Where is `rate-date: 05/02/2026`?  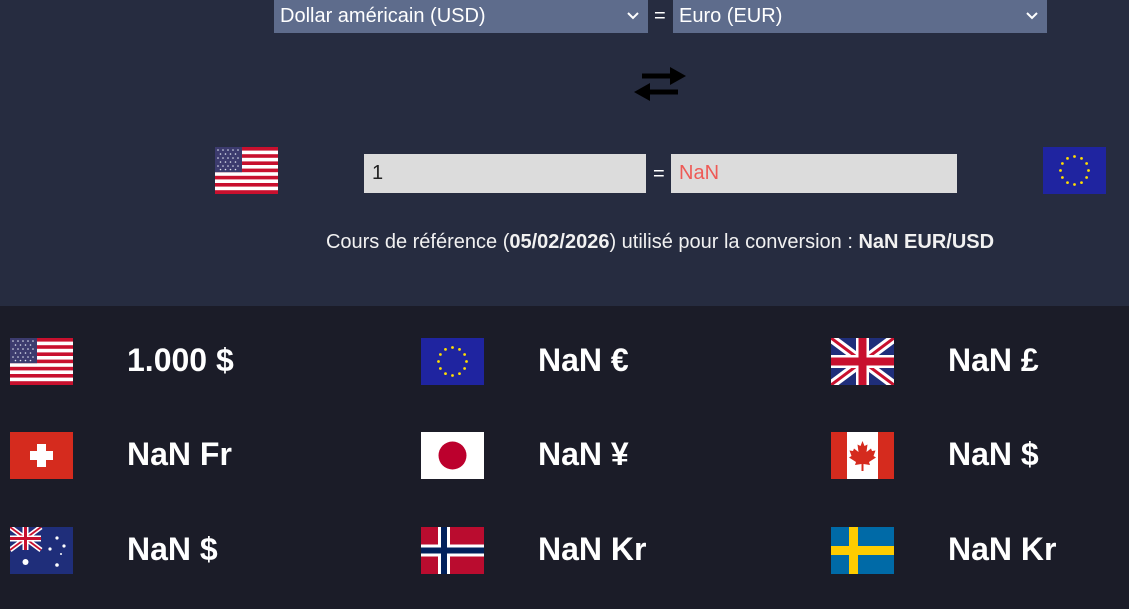 rate-date: 05/02/2026 is located at coordinates (559, 242).